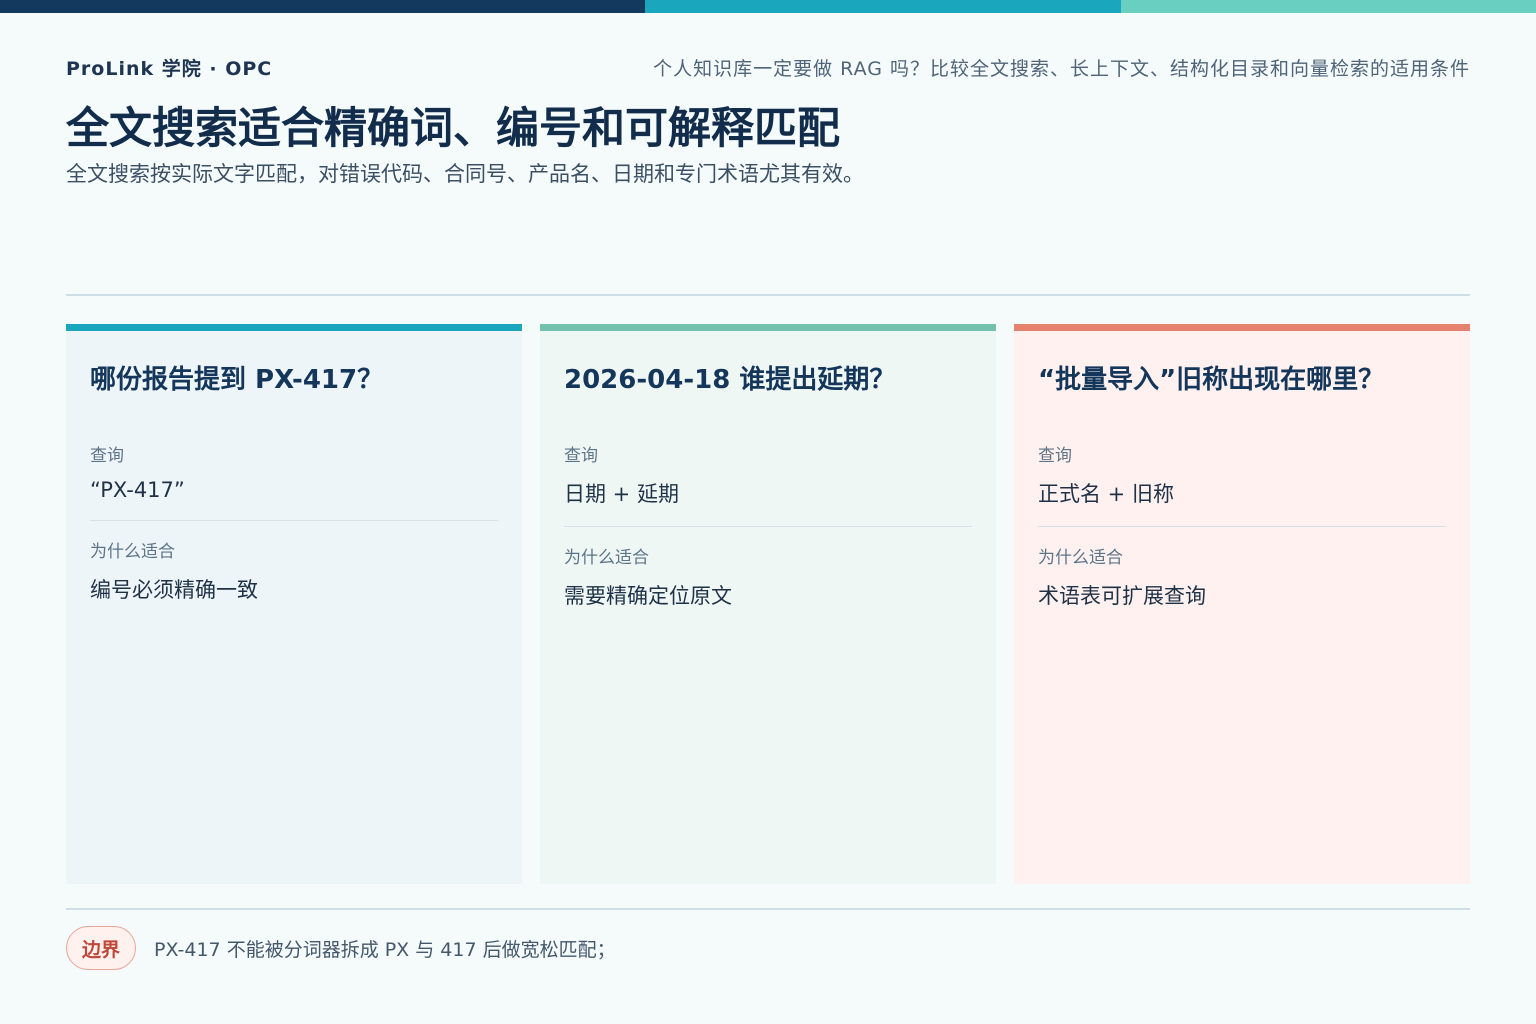 This screenshot has width=1536, height=1024. Describe the element at coordinates (385, 950) in the screenshot. I see `boundary-note: PX-417 不能被分词器拆成 PX 与 417 后做宽松匹配；` at that location.